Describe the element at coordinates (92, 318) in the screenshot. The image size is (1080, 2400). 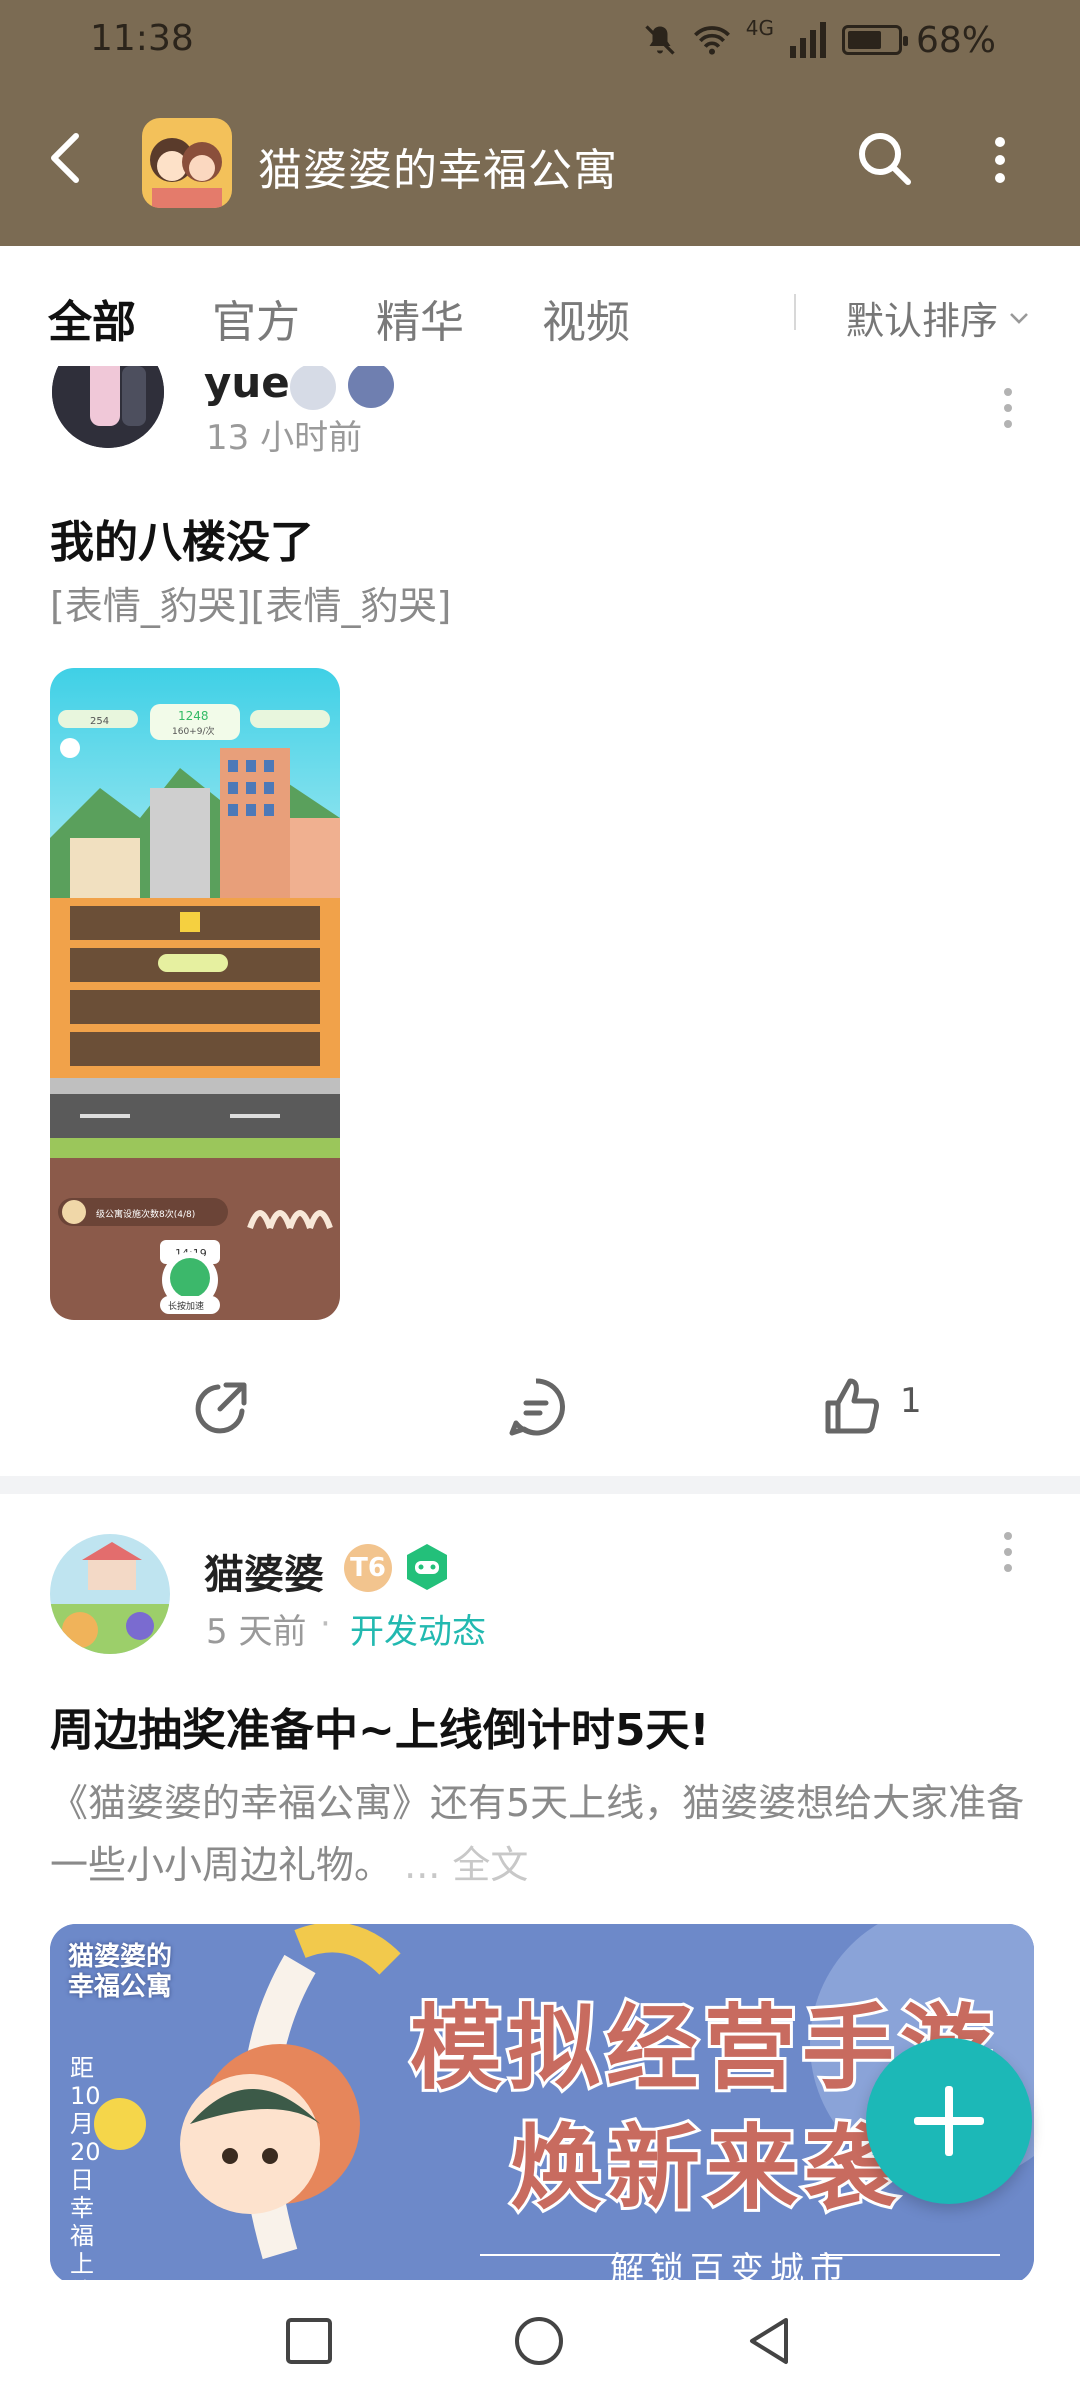
I see `tab-all: 全部` at that location.